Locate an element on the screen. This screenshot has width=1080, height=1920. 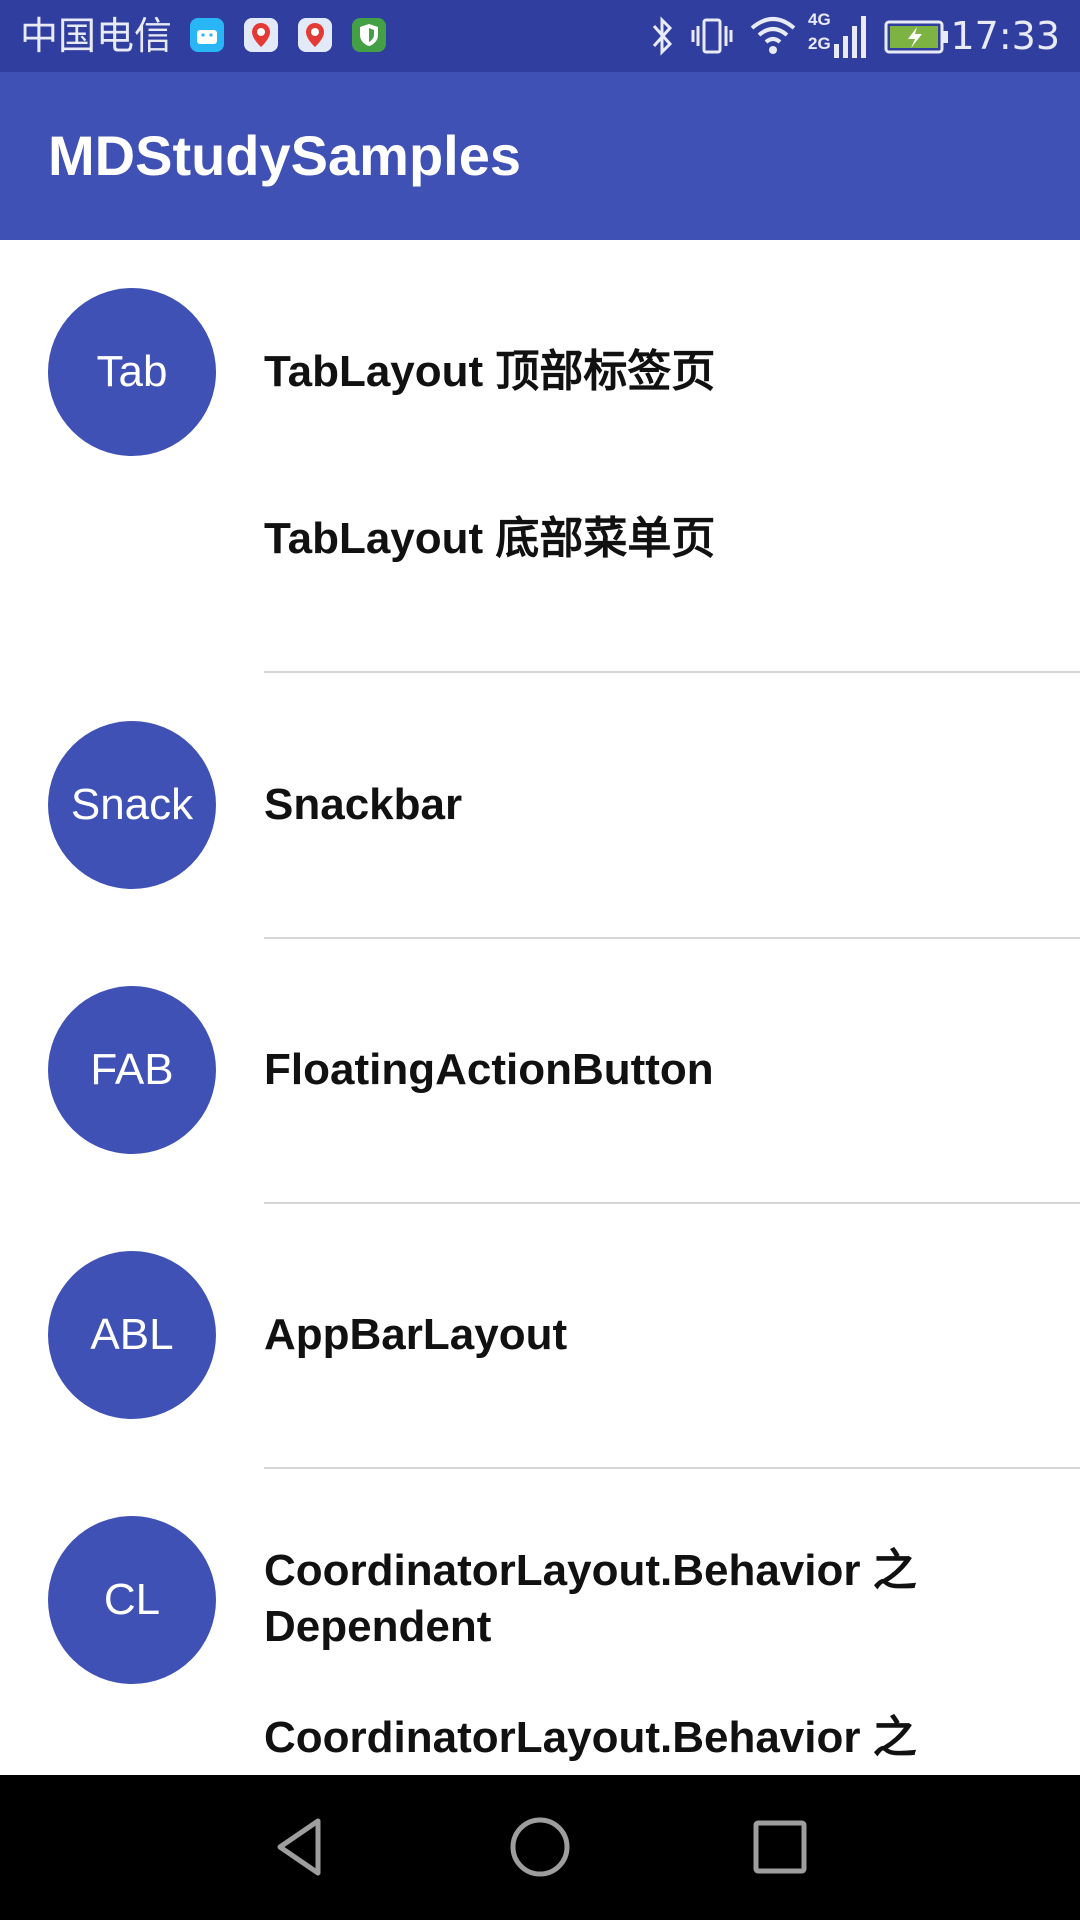
carrier-label: 中国电信 is located at coordinates (96, 36).